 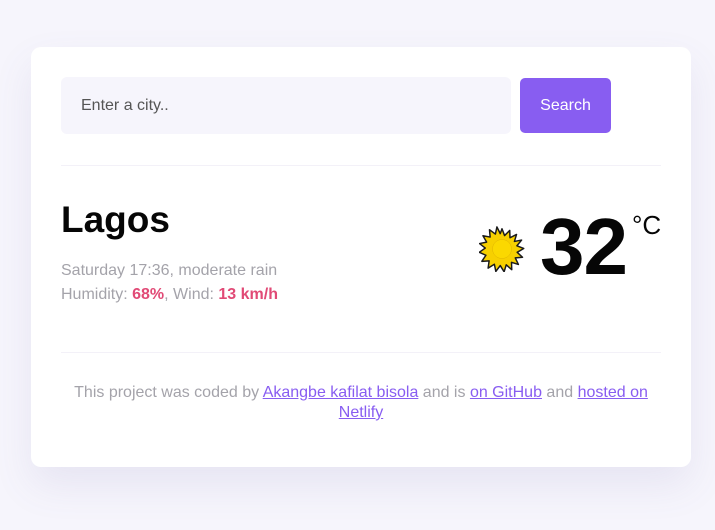 I want to click on footer-text-and-is: and is, so click(x=444, y=392).